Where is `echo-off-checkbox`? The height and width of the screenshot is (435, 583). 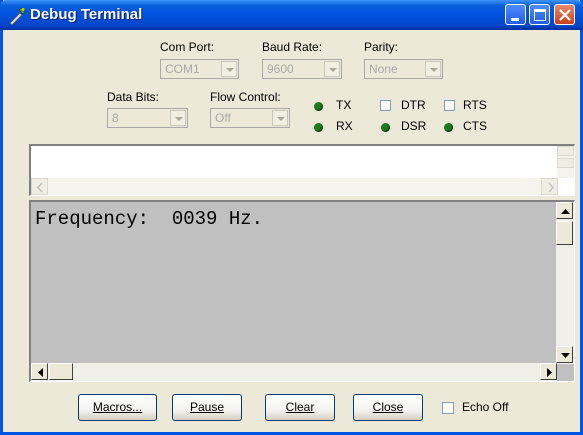
echo-off-checkbox is located at coordinates (448, 408).